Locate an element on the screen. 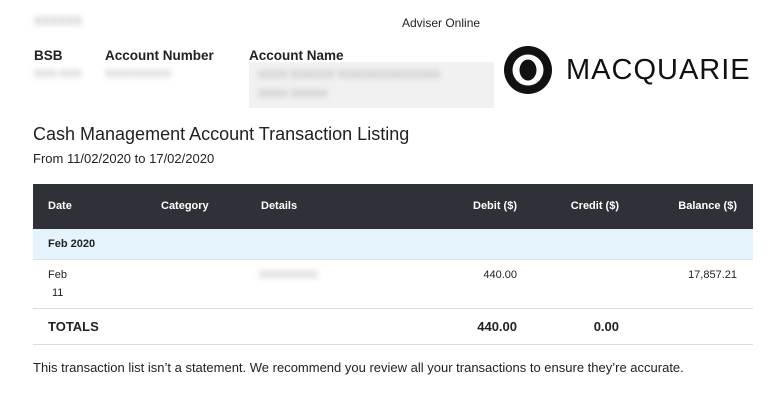 The image size is (774, 403). row-debit: 440.00 is located at coordinates (500, 275).